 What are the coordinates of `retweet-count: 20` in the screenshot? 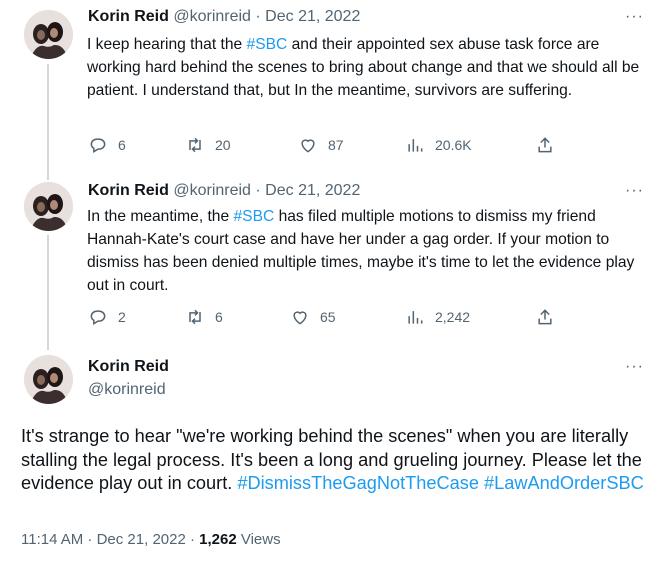 It's located at (223, 145).